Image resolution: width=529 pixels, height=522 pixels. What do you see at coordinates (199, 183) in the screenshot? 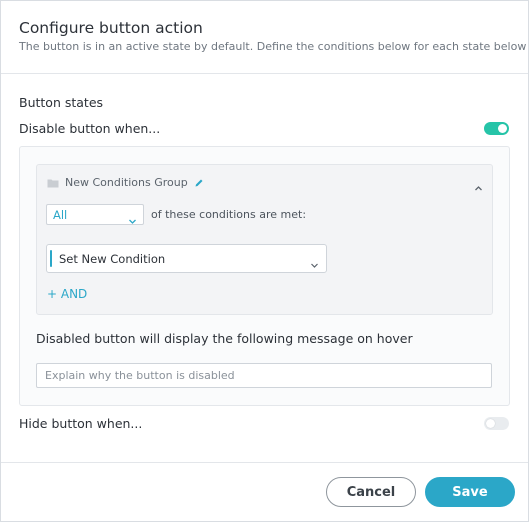
I see `pencil-icon` at bounding box center [199, 183].